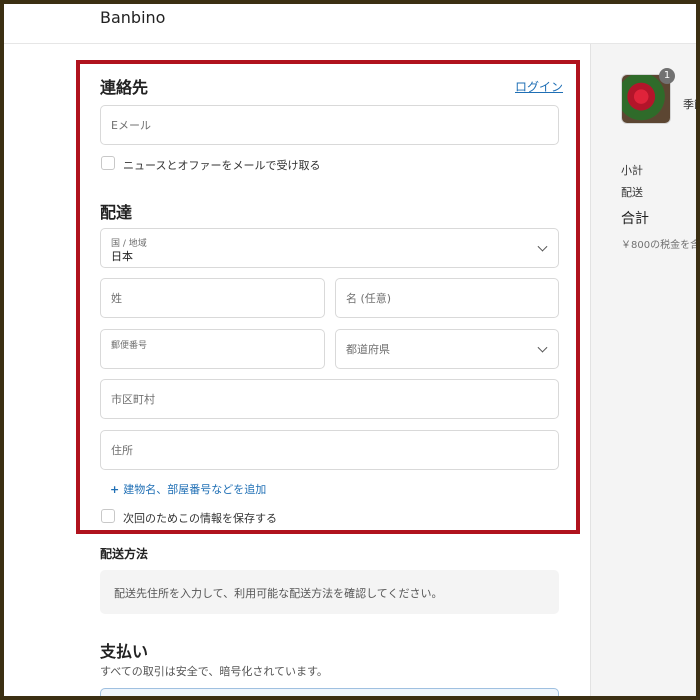  Describe the element at coordinates (278, 593) in the screenshot. I see `shipping-notice: 配送先住所を入力して、利用可能な配送方法を確認してください。` at that location.